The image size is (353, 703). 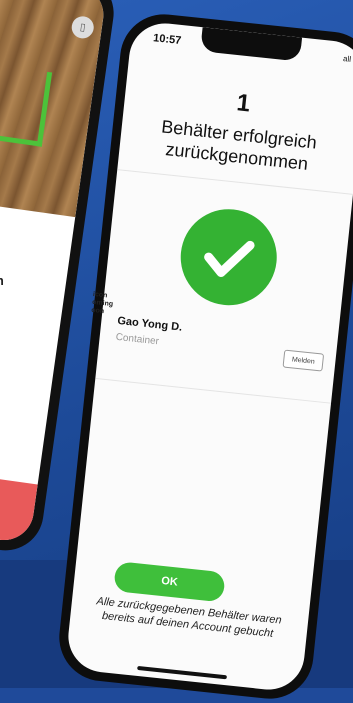 What do you see at coordinates (2, 281) in the screenshot?
I see `scan-label: annen` at bounding box center [2, 281].